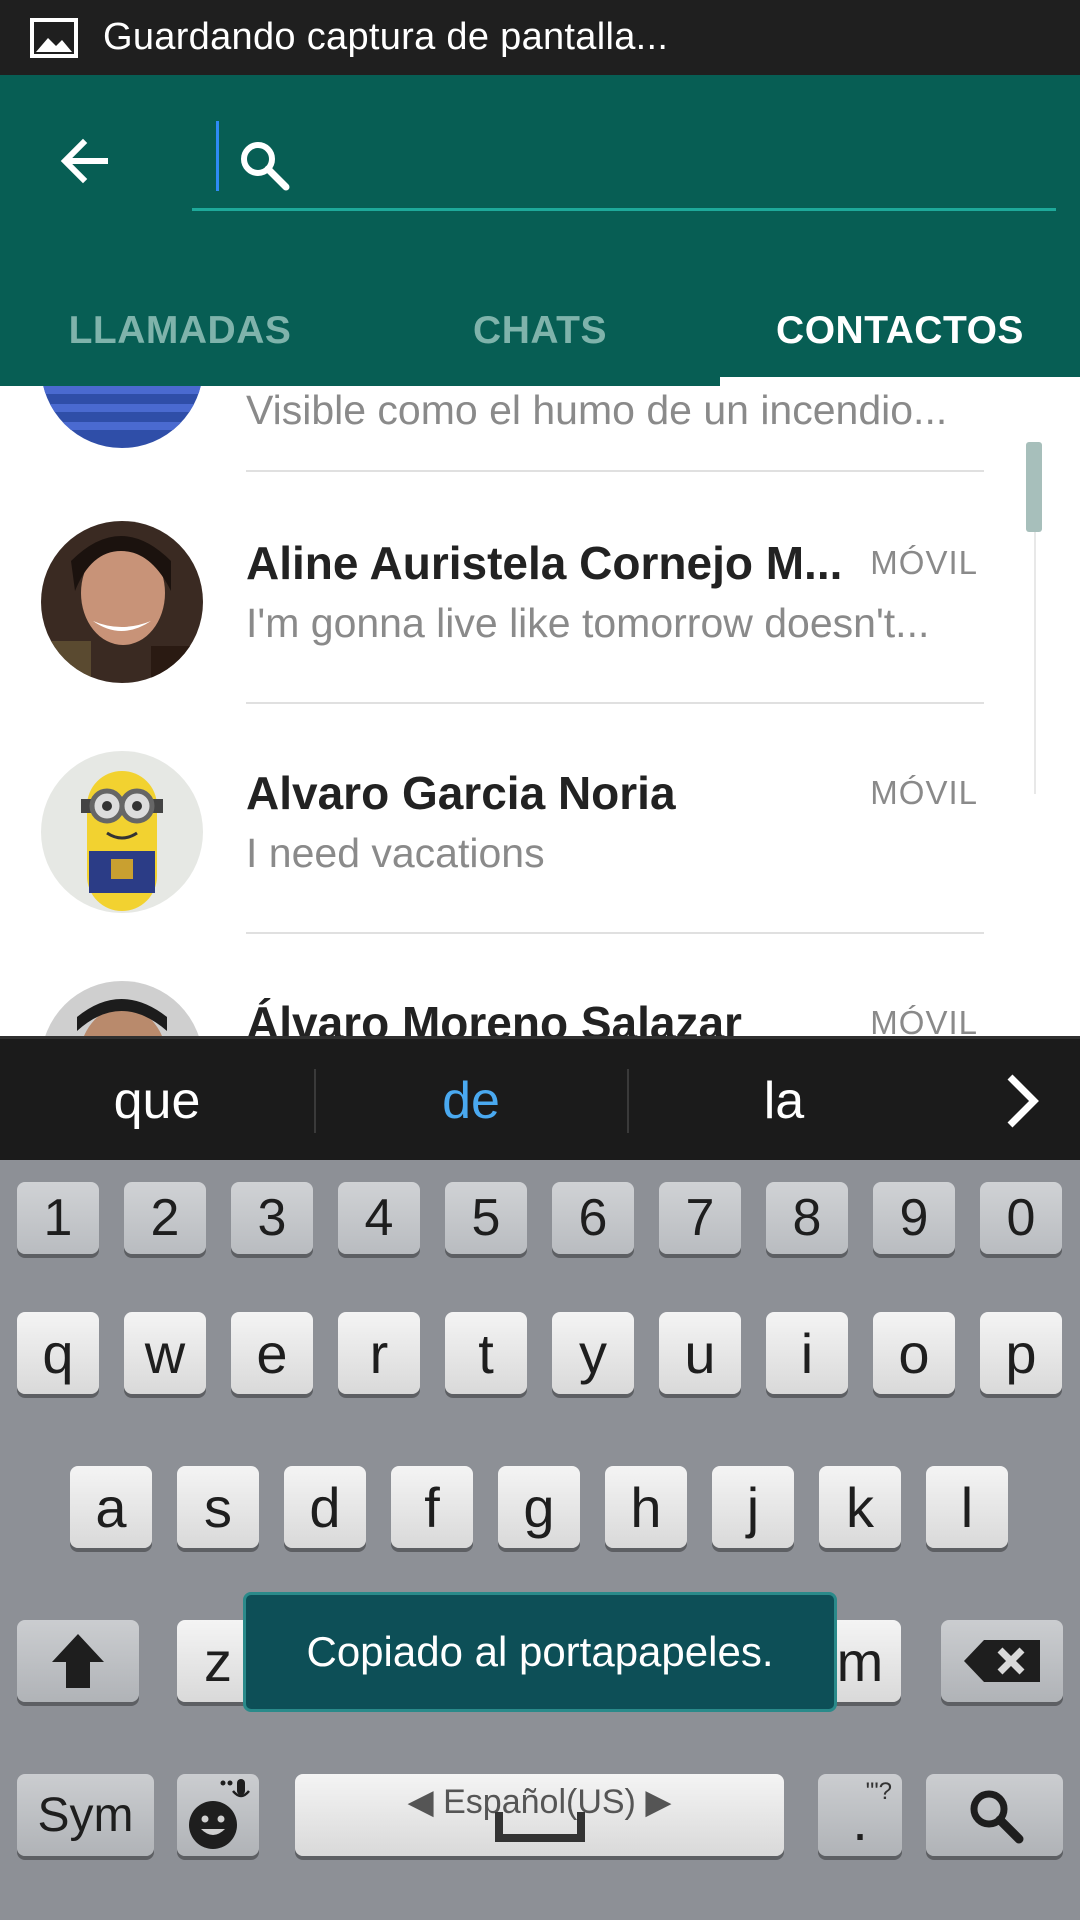 The width and height of the screenshot is (1080, 1920). What do you see at coordinates (807, 1353) in the screenshot?
I see `key-i: i` at bounding box center [807, 1353].